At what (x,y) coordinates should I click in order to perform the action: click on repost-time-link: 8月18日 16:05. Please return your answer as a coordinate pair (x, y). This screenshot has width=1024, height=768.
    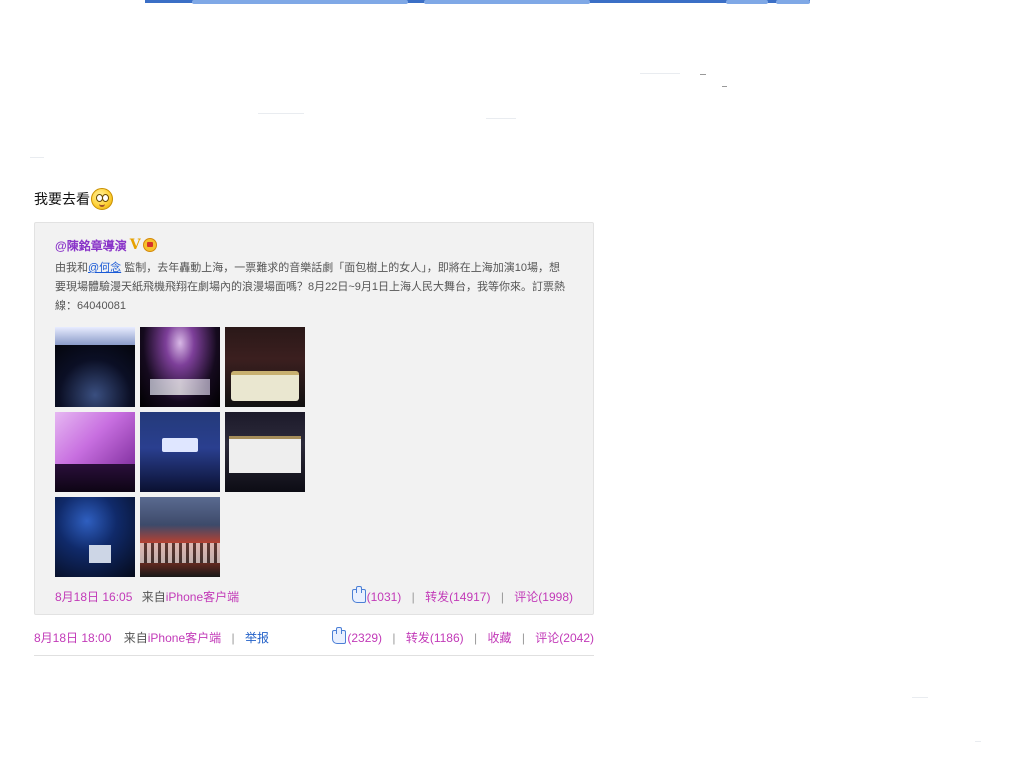
    Looking at the image, I should click on (93, 596).